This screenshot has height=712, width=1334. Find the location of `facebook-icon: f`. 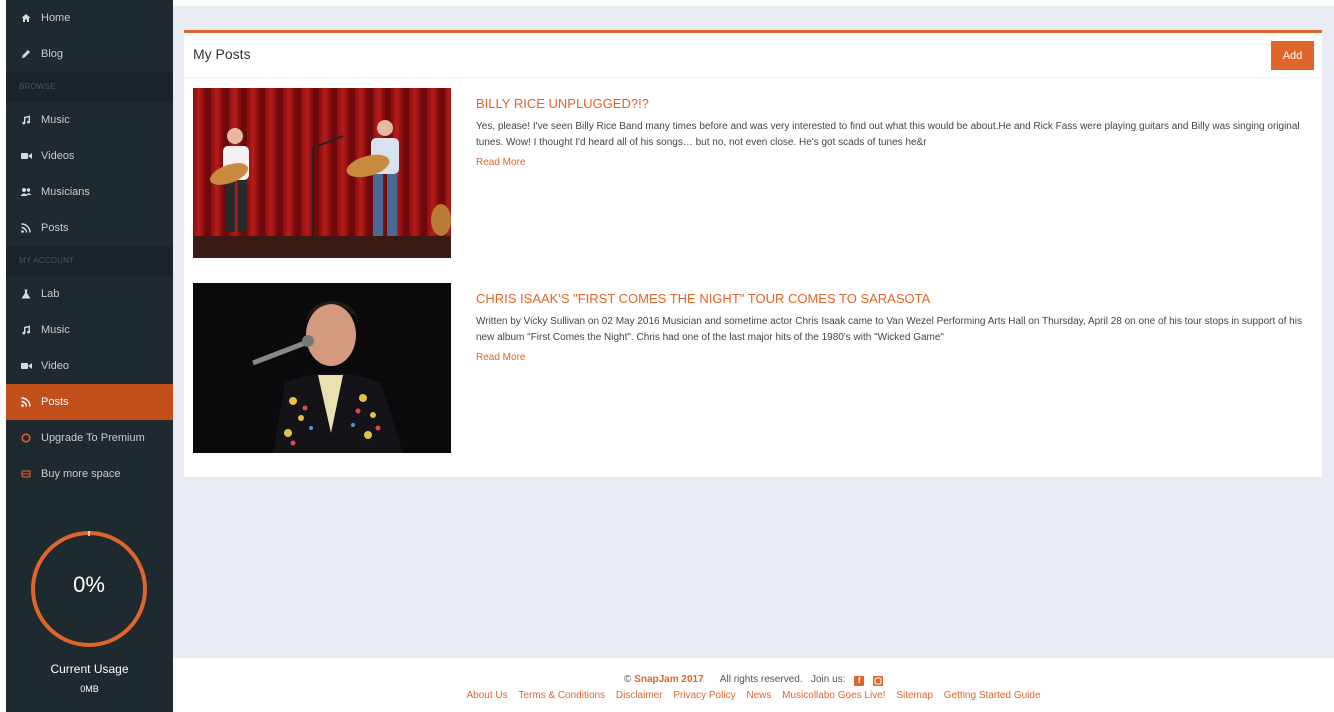

facebook-icon: f is located at coordinates (859, 681).